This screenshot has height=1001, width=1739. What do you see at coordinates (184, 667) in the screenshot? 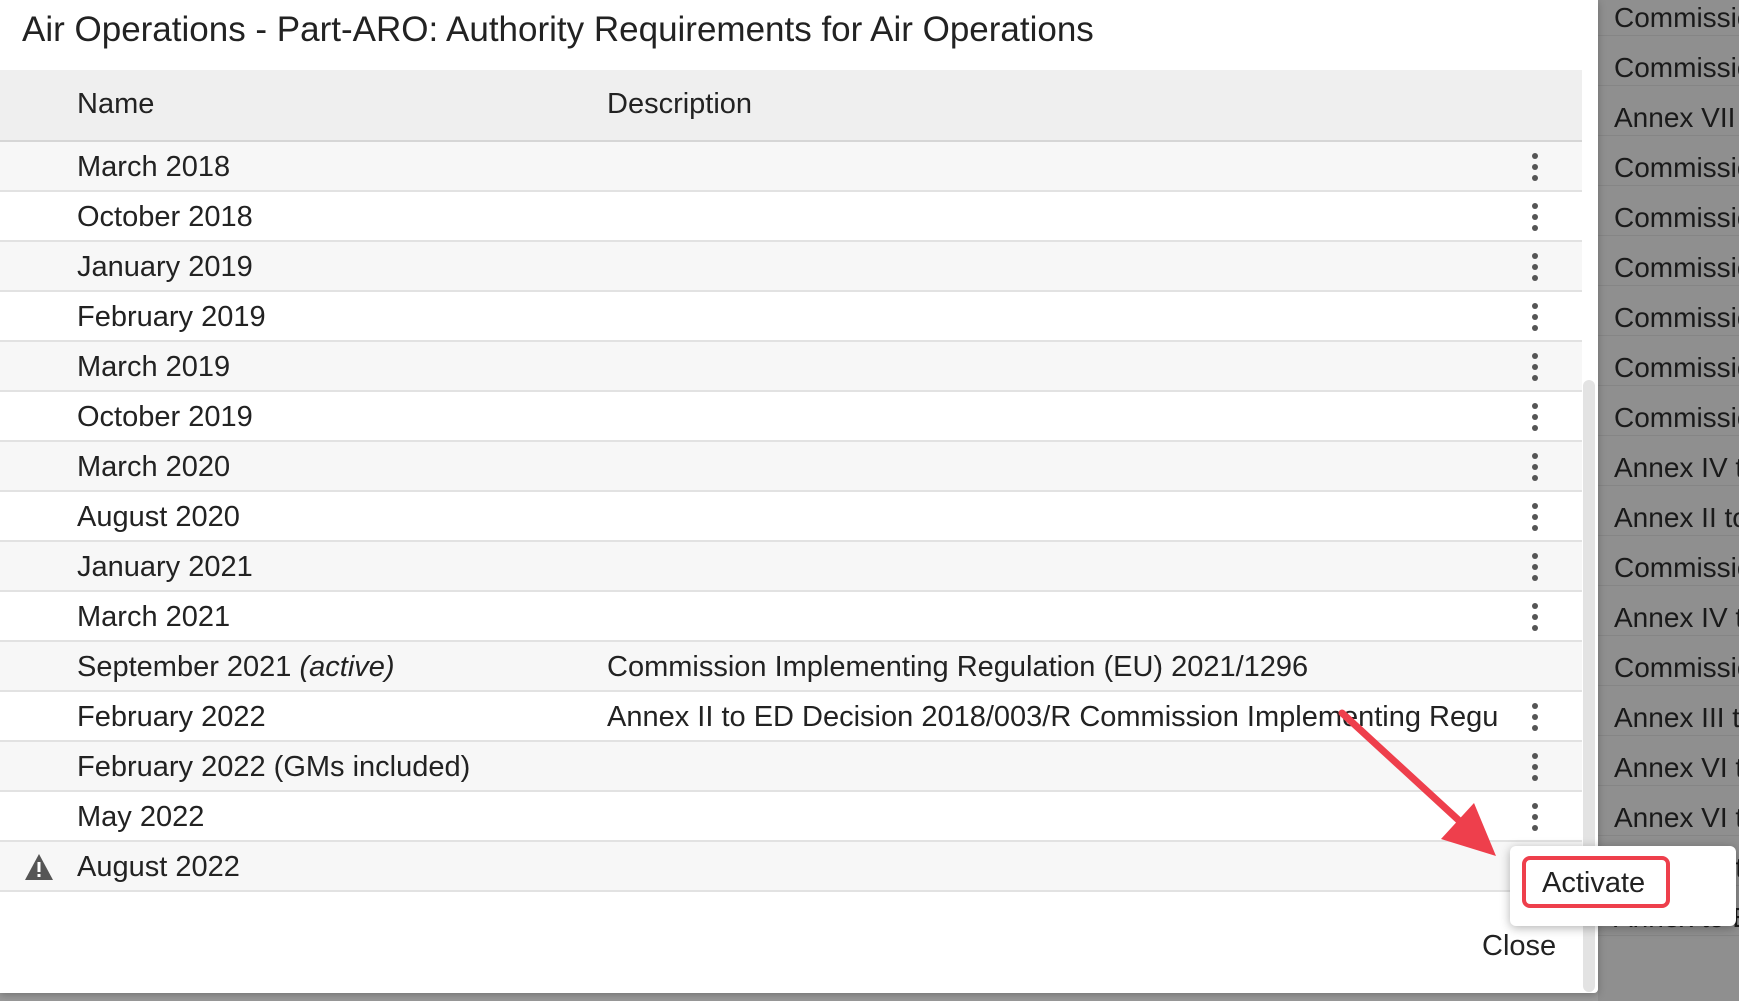
I see `row-name-text: September 2021` at bounding box center [184, 667].